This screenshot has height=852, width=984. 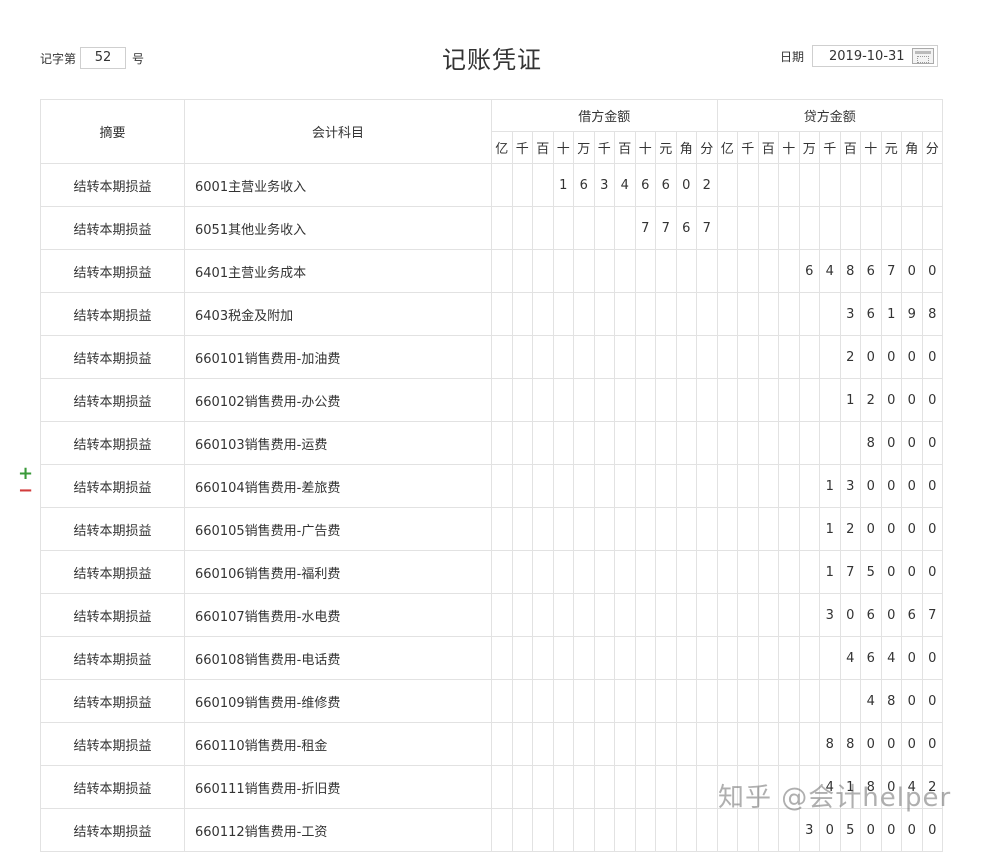 What do you see at coordinates (338, 701) in the screenshot?
I see `account-cell: 660109销售费用-维修费` at bounding box center [338, 701].